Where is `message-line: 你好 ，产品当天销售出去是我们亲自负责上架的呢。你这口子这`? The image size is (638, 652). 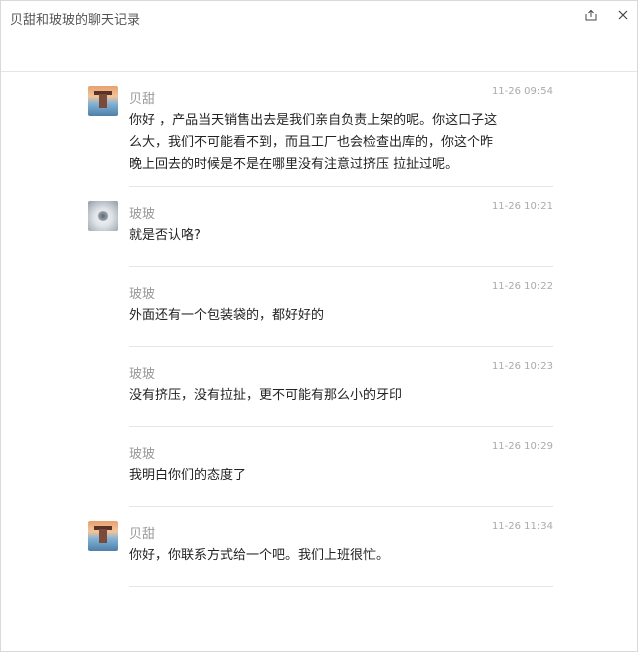 message-line: 你好 ，产品当天销售出去是我们亲自负责上架的呢。你这口子这 is located at coordinates (313, 120).